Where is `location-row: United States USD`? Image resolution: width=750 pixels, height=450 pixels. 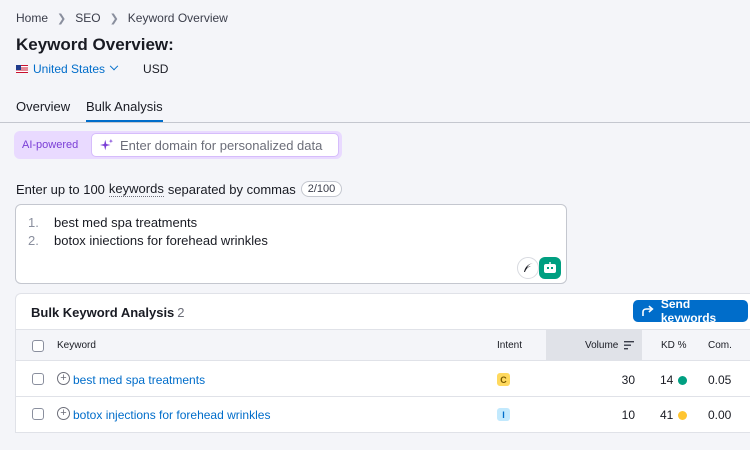
location-row: United States USD is located at coordinates (92, 68).